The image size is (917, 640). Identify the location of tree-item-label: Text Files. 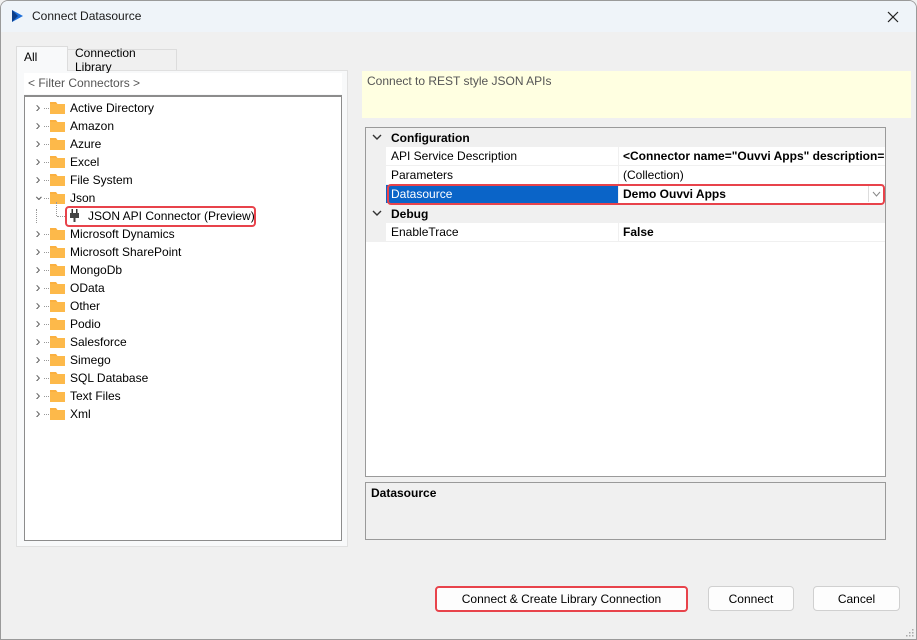
(95, 396).